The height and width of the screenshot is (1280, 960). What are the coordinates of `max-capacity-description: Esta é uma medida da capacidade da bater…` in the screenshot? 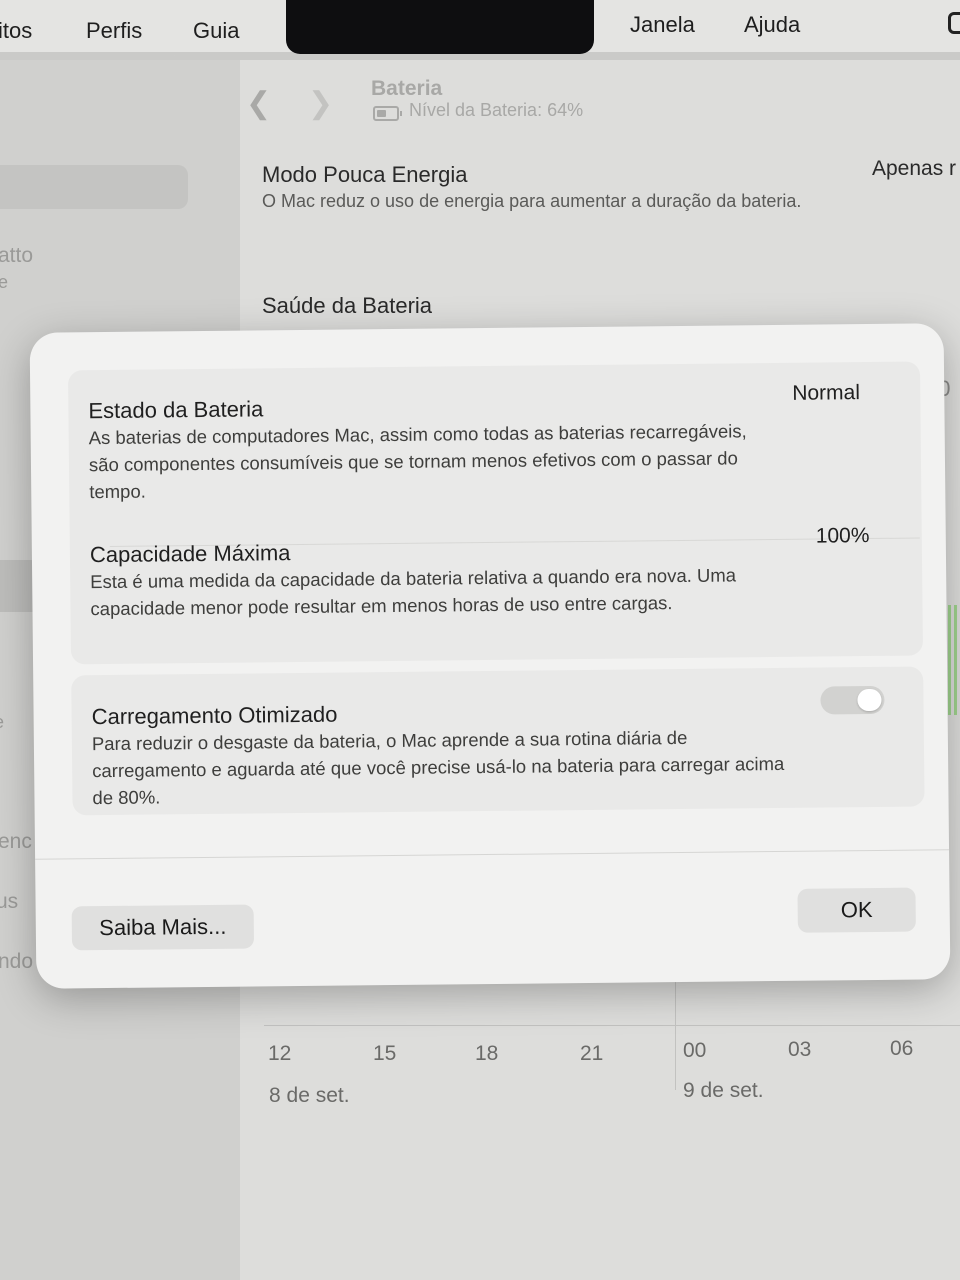 It's located at (413, 592).